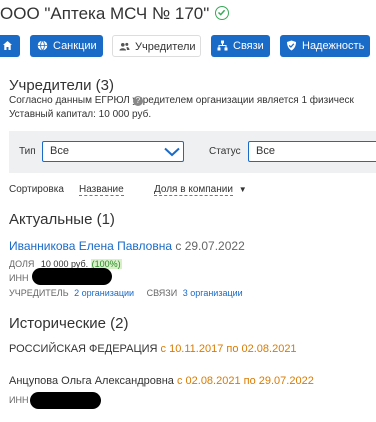 The image size is (376, 422). I want to click on founder-label: УЧРЕДИТЕЛЬ, so click(39, 293).